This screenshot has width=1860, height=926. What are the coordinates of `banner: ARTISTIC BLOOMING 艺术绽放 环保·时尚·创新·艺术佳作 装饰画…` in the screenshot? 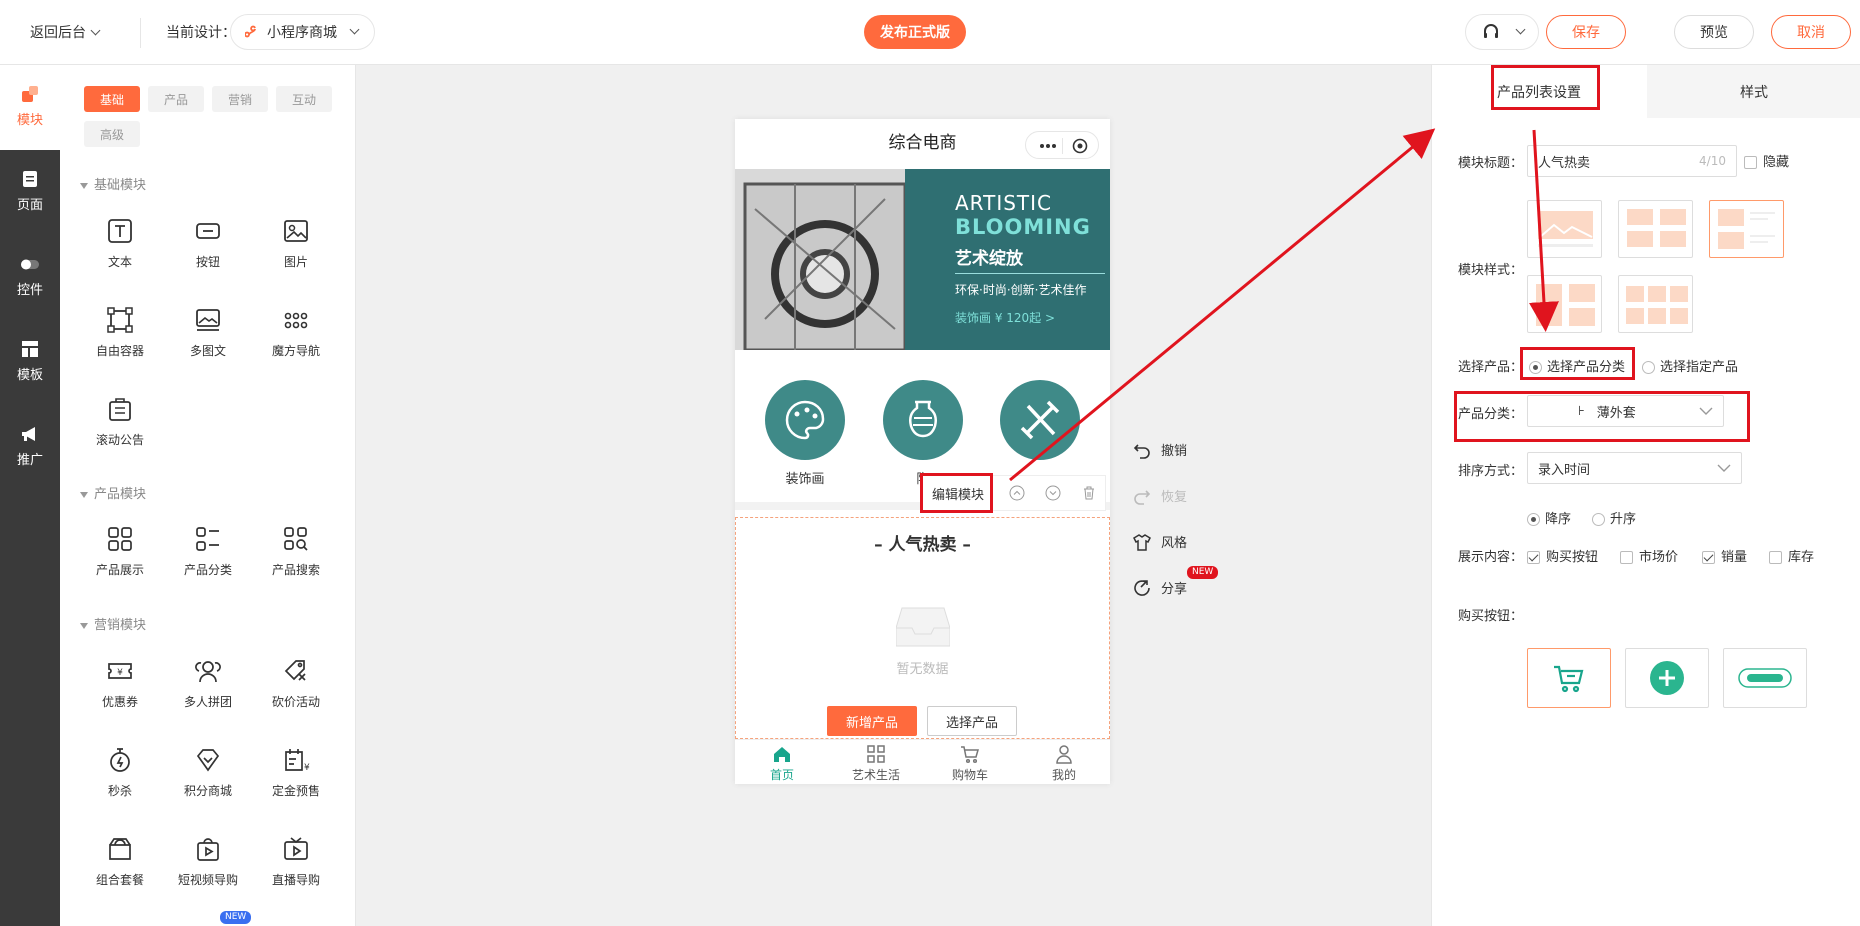 It's located at (922, 259).